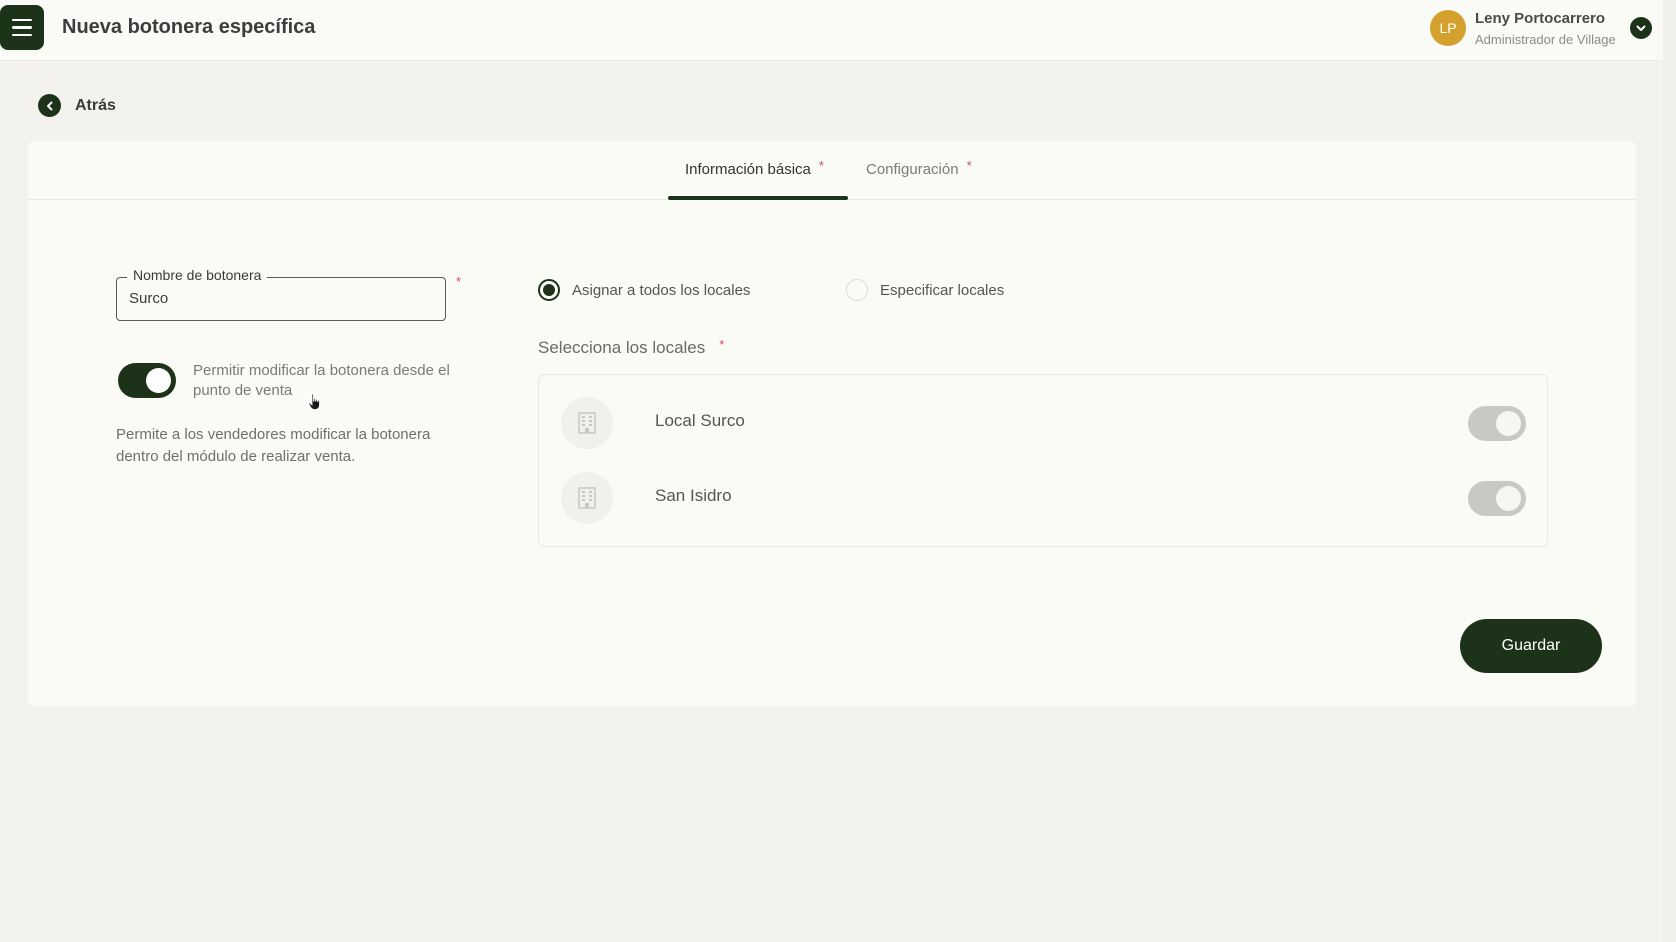 The height and width of the screenshot is (942, 1676). I want to click on radio-selected-icon, so click(549, 290).